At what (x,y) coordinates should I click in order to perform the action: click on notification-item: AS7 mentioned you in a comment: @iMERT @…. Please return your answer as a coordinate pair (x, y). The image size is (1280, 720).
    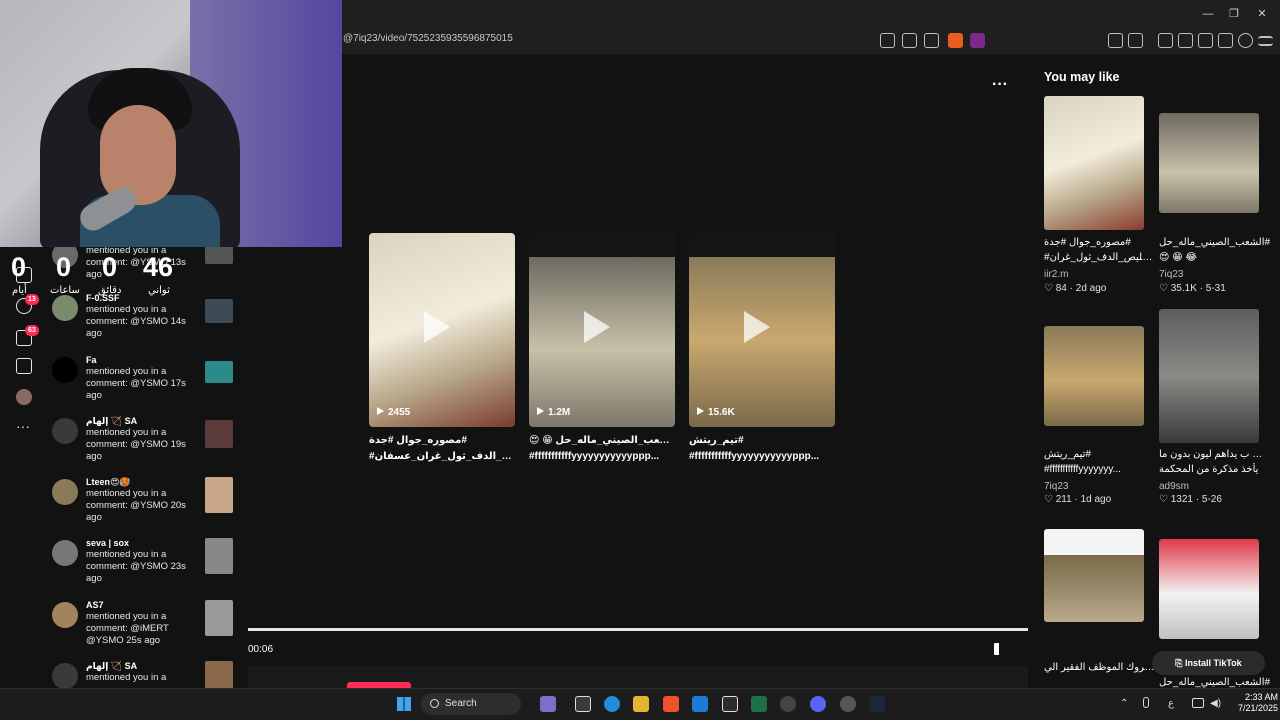
    Looking at the image, I should click on (145, 629).